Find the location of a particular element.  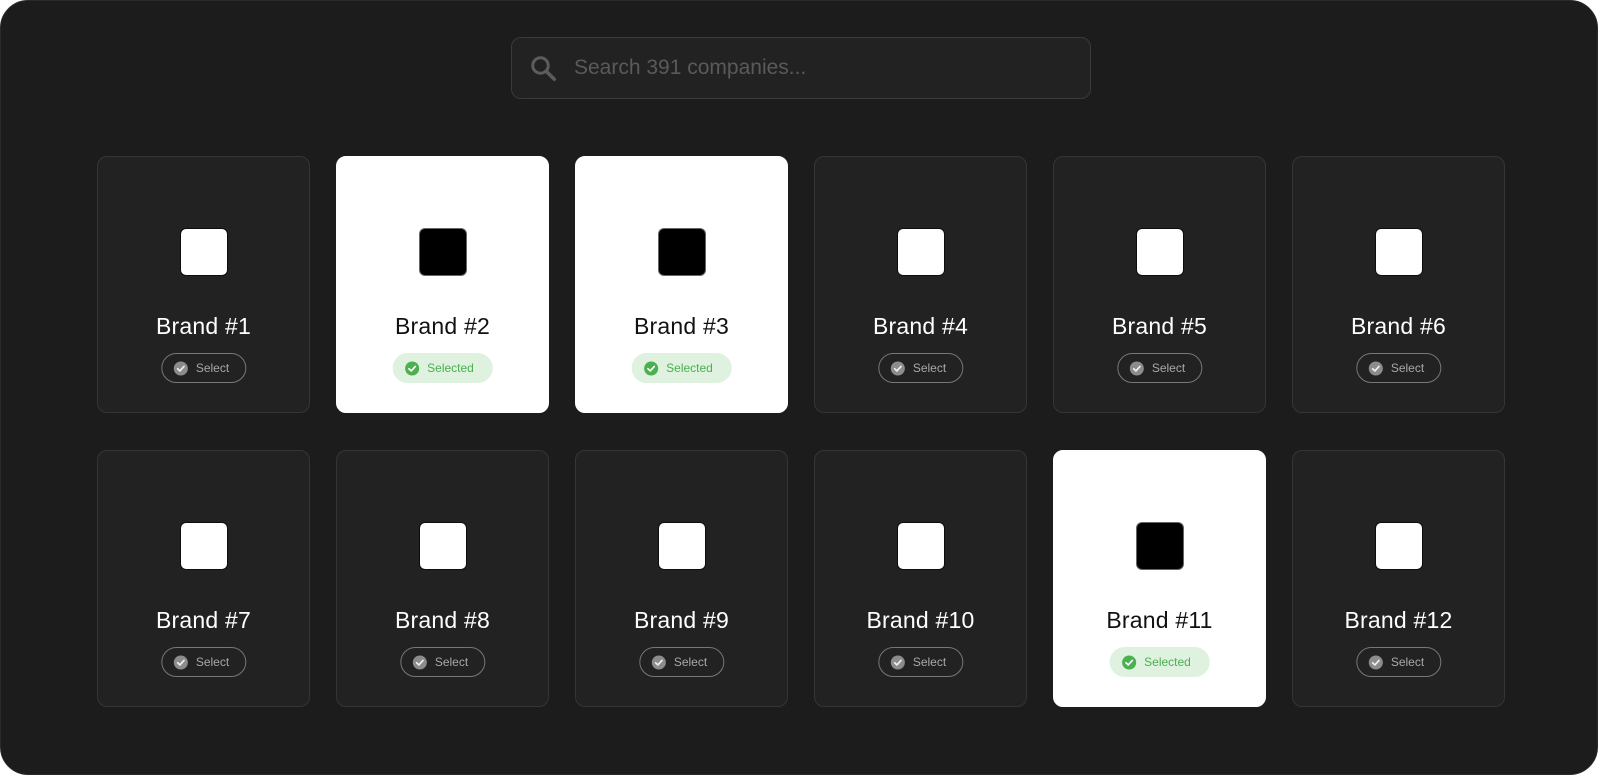

brand-name: Brand #10 is located at coordinates (920, 620).